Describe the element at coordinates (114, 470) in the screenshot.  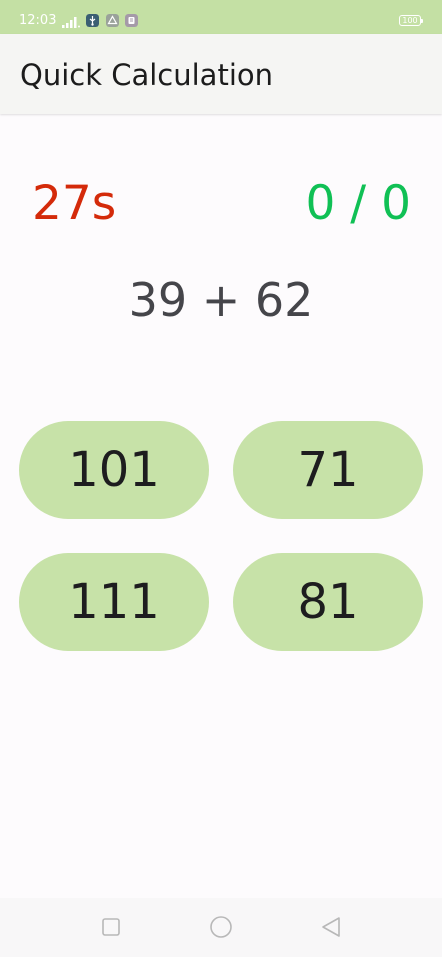
I see `answer-button-1: 101` at that location.